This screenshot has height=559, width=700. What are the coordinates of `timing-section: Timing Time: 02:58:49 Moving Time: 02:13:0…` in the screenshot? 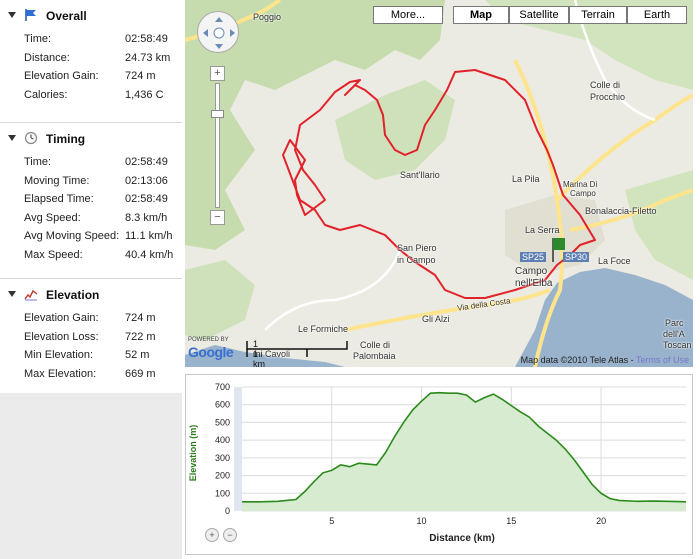 It's located at (91, 193).